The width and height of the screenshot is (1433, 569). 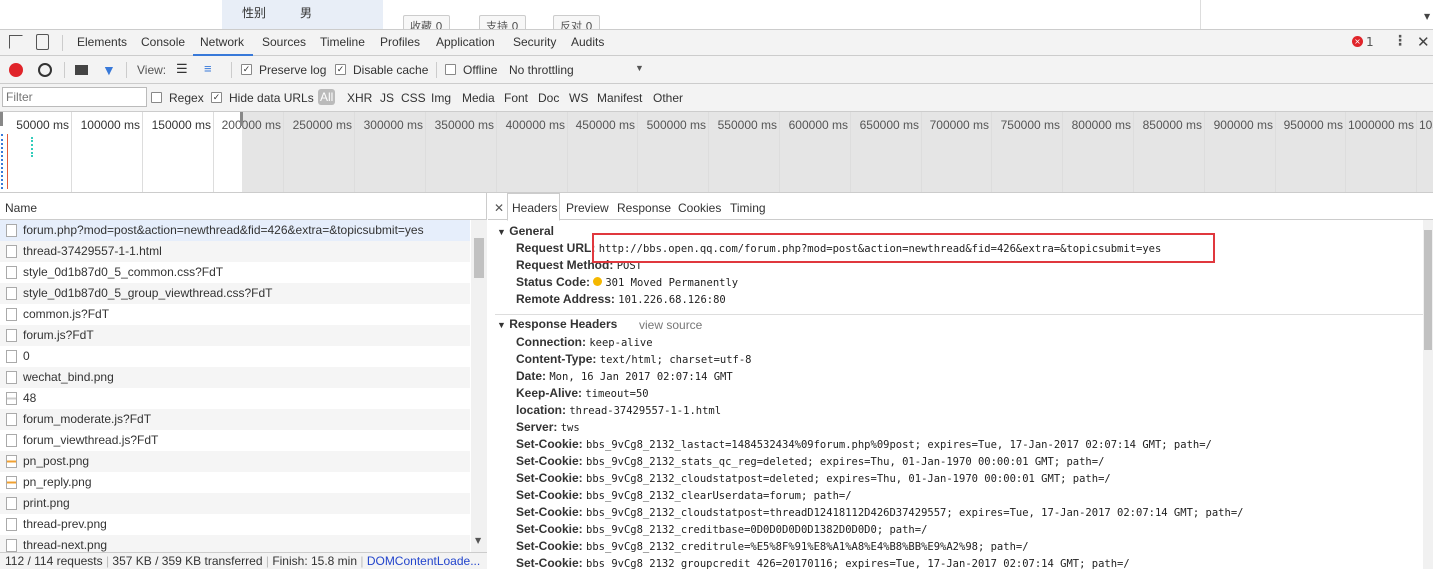 I want to click on tab-timing: Timing, so click(x=748, y=208).